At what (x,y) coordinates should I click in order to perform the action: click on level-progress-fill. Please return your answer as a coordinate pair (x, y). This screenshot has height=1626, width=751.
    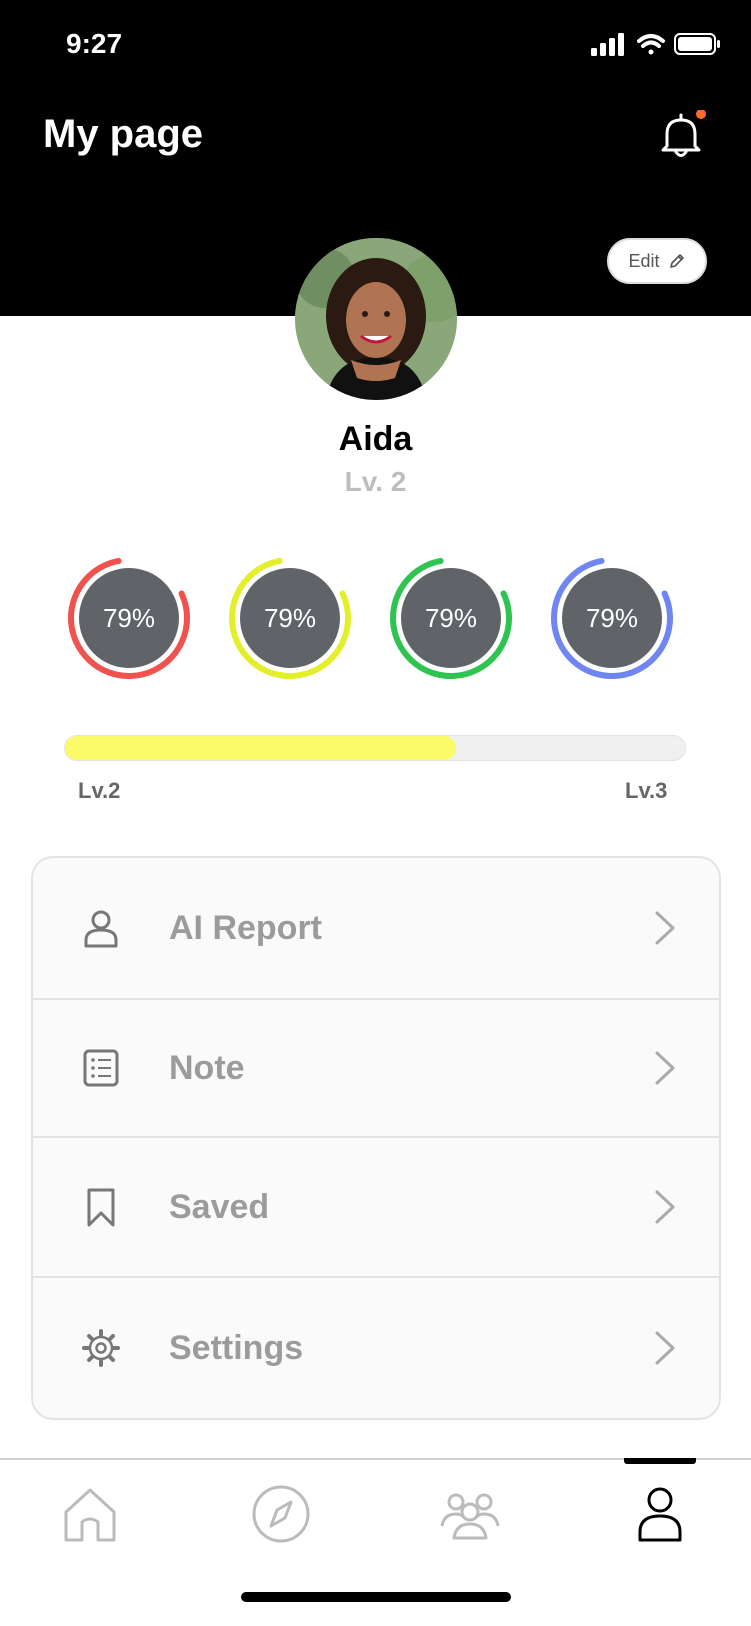
    Looking at the image, I should click on (260, 748).